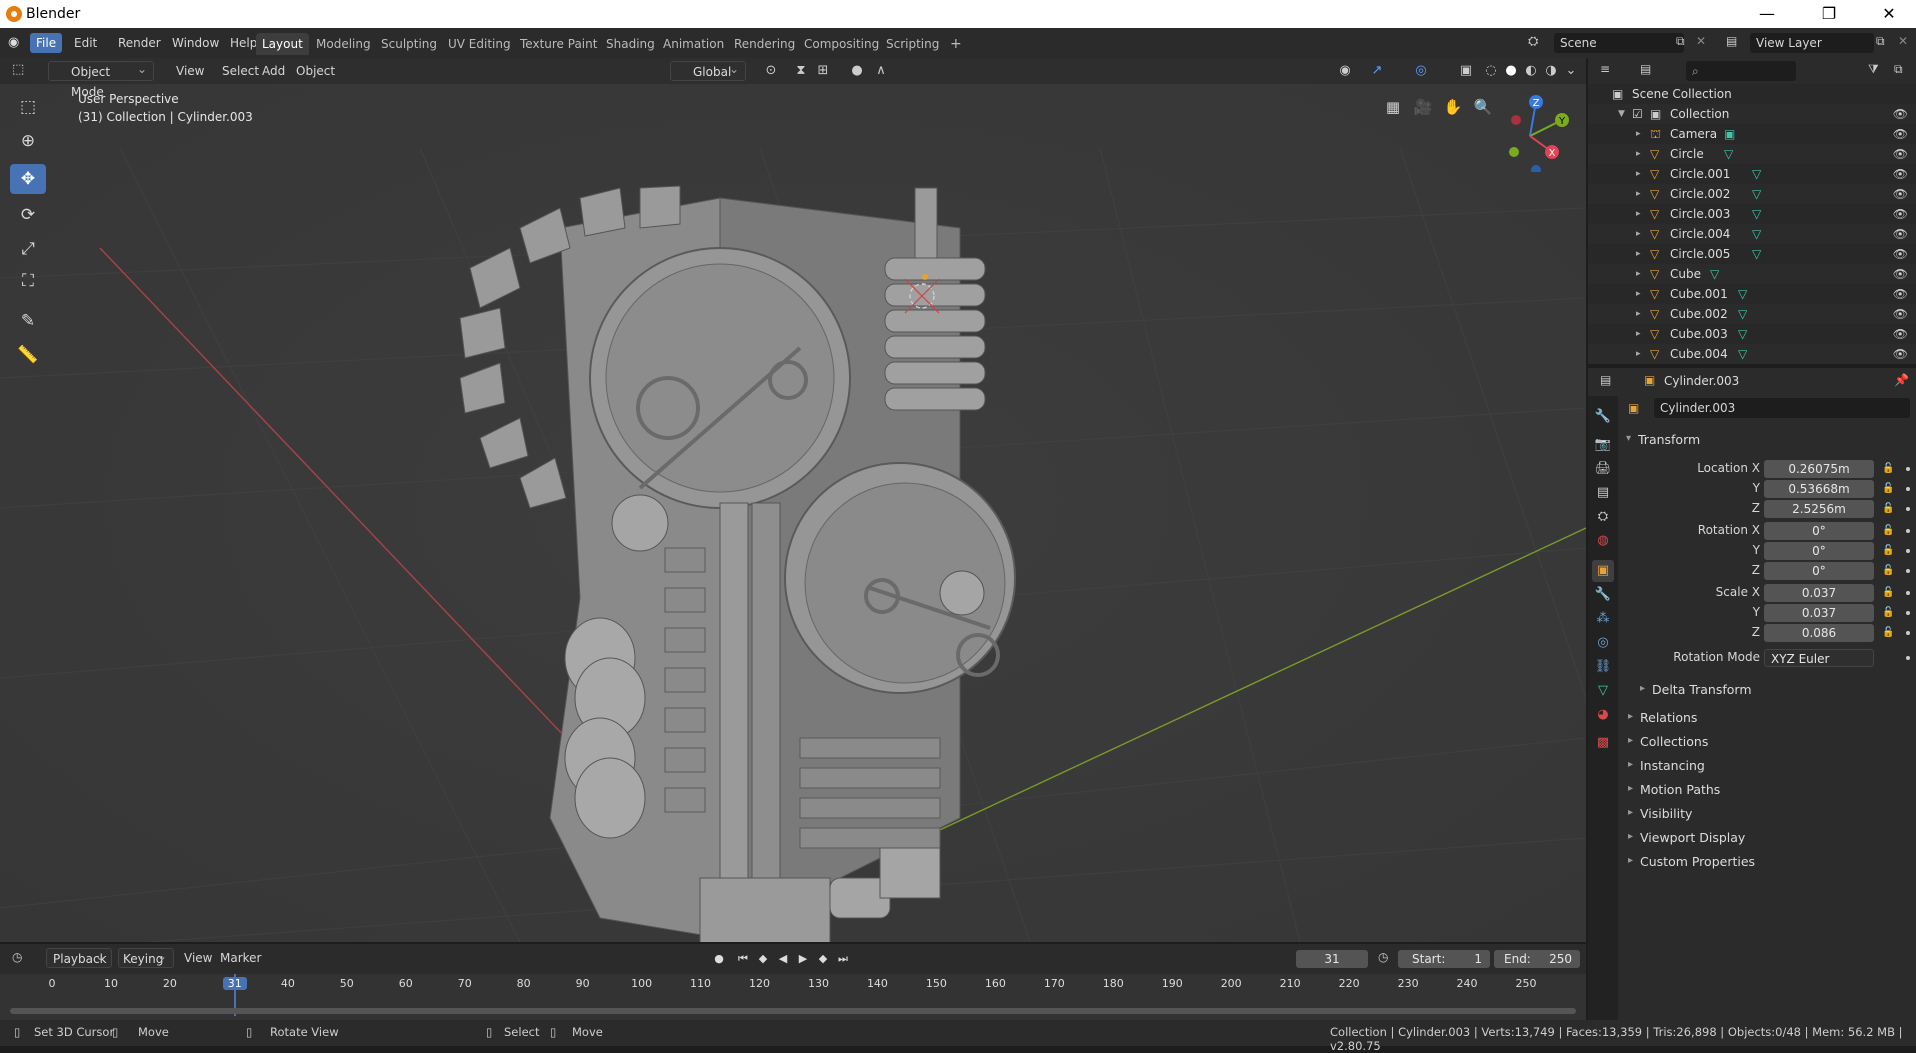 This screenshot has height=1053, width=1916. I want to click on scene-tab-icon: ⛭, so click(1603, 517).